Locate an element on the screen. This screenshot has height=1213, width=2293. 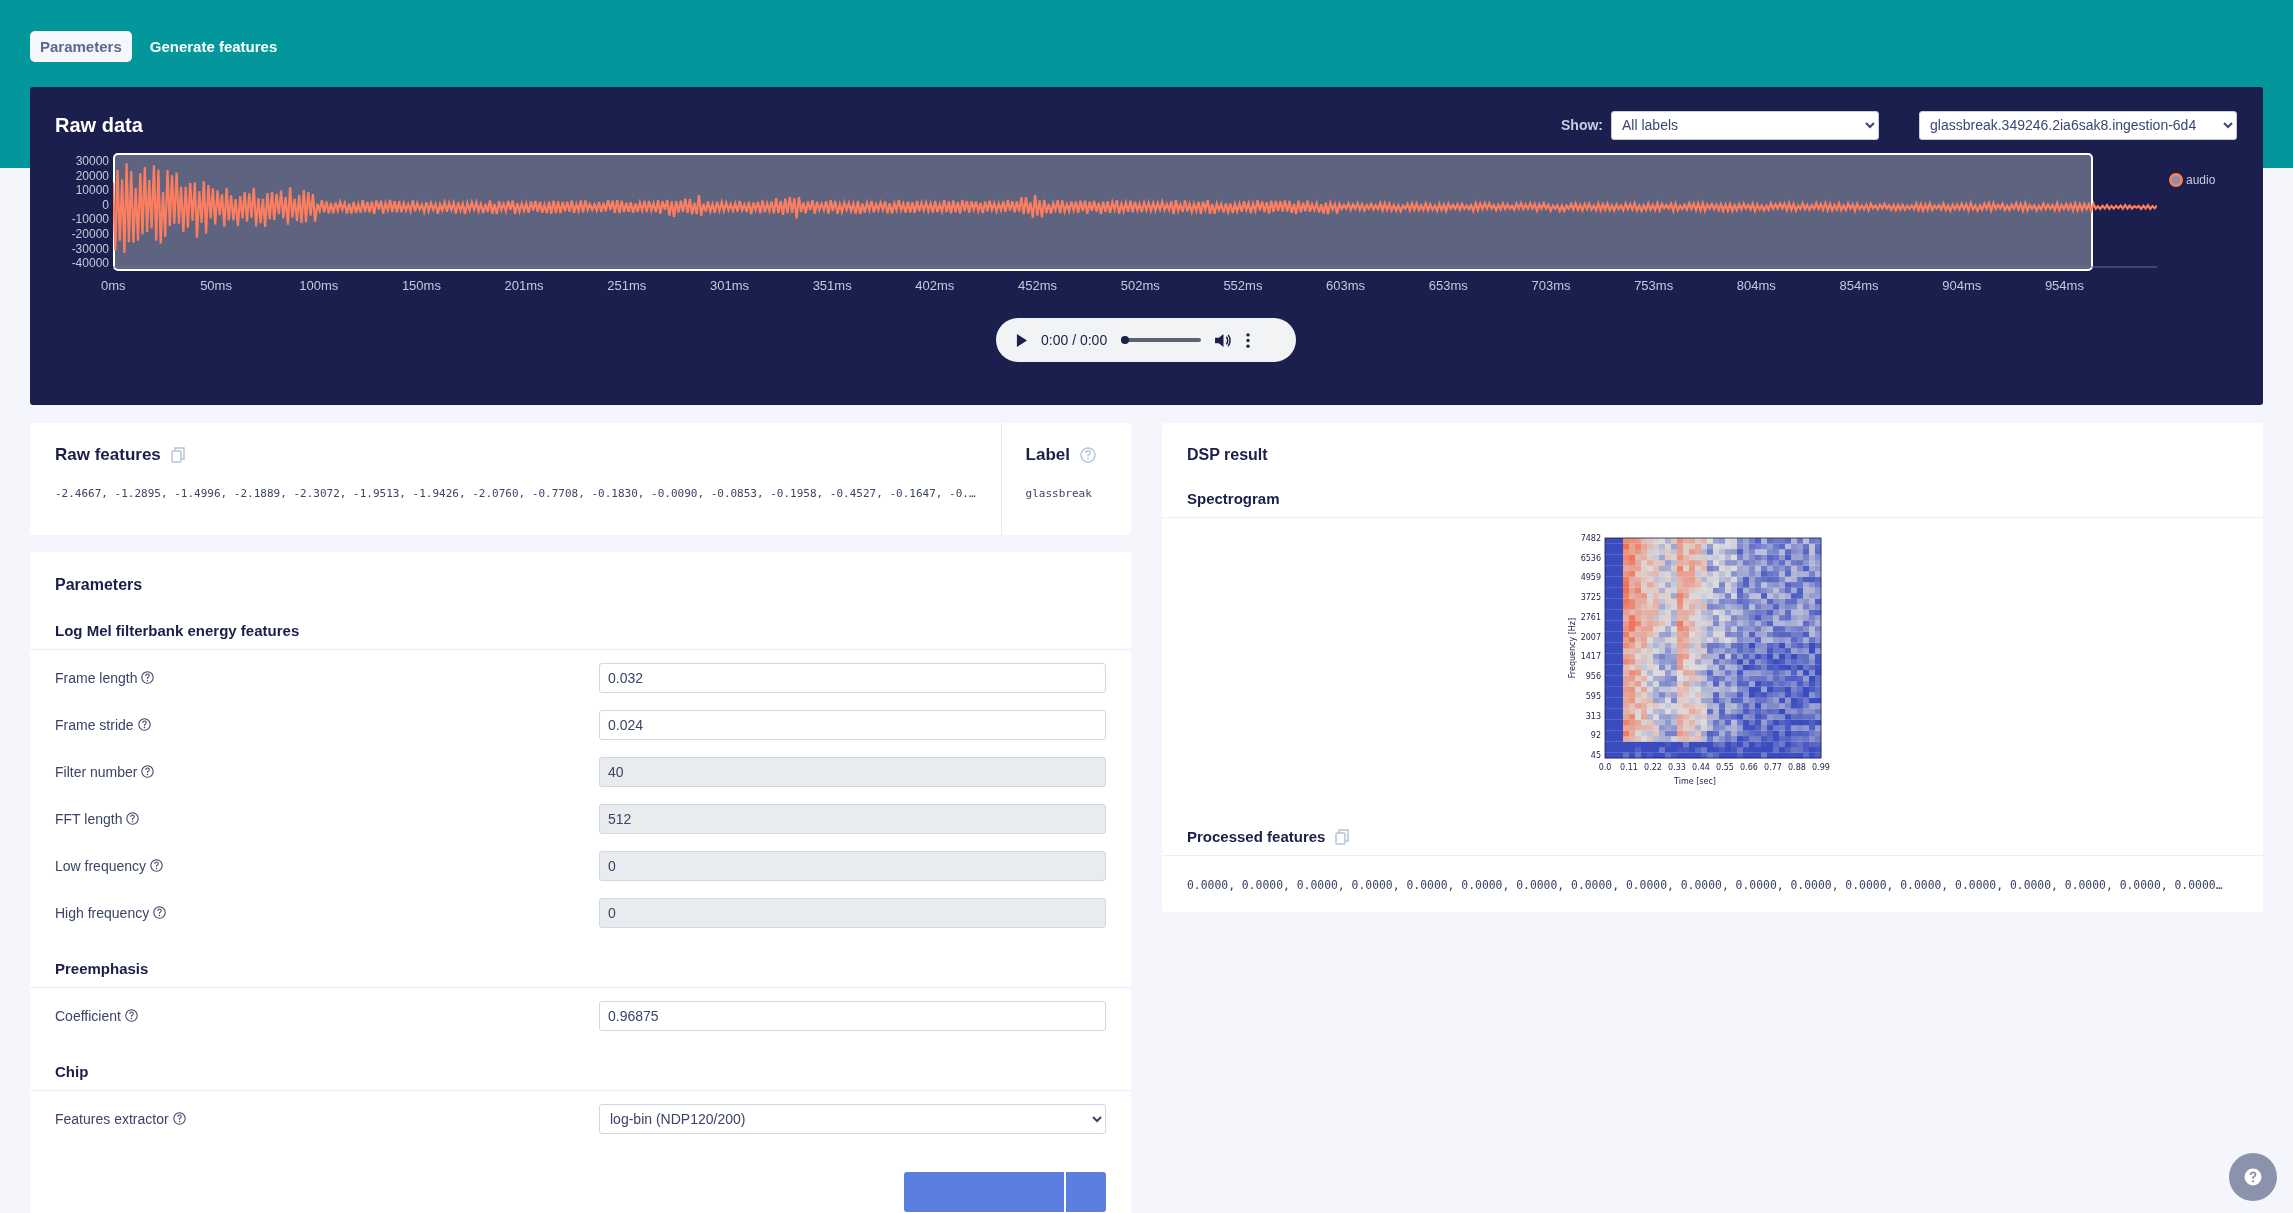
field-label: FFT length is located at coordinates (89, 818).